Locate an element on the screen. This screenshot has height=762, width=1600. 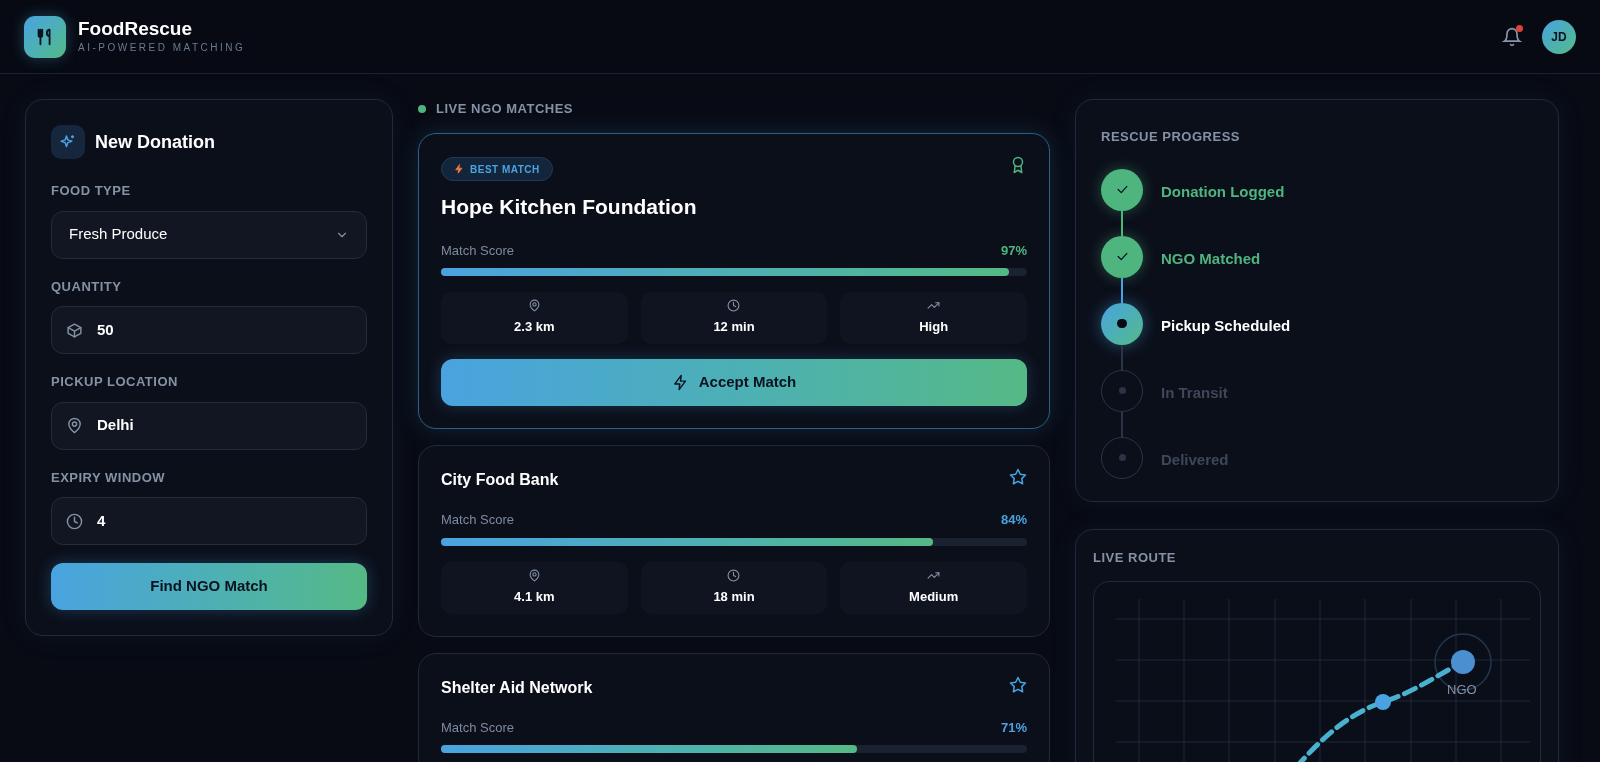
section-title: LIVE ROUTE is located at coordinates (1135, 557).